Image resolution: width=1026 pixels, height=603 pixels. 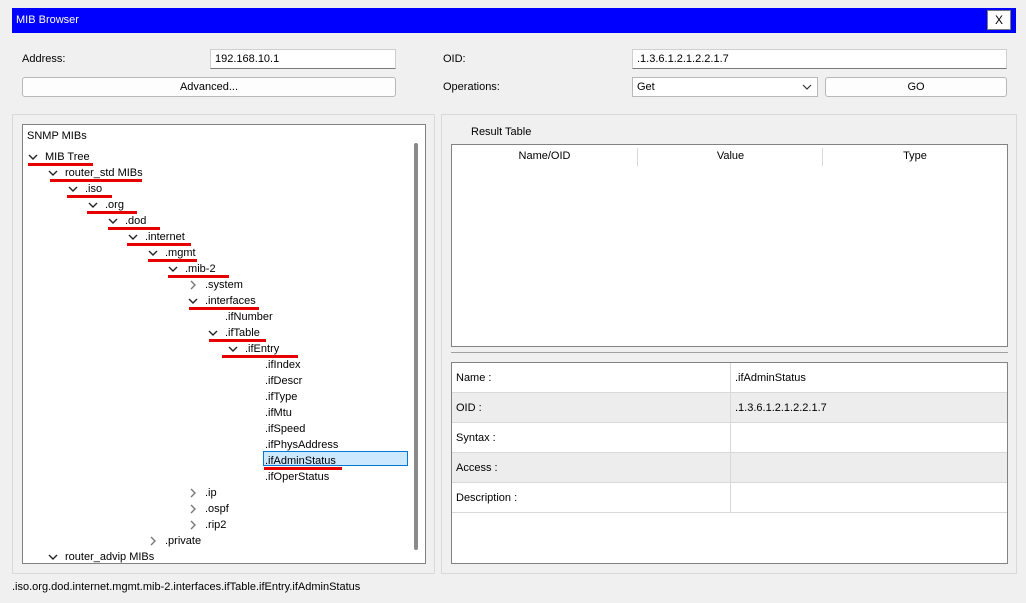 What do you see at coordinates (183, 541) in the screenshot?
I see `tree-node: .private` at bounding box center [183, 541].